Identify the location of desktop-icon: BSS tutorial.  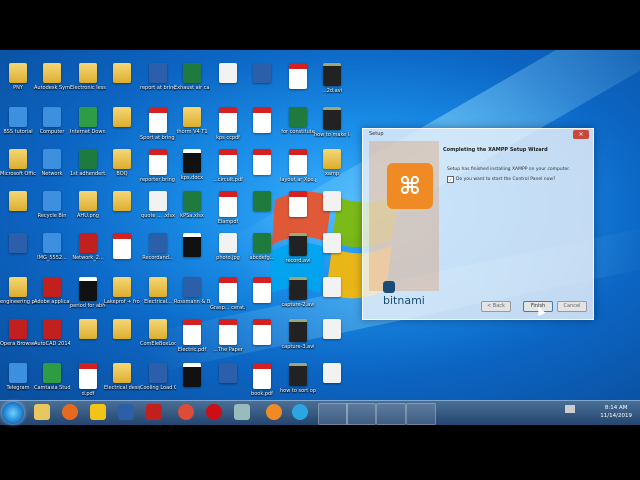
(18, 127).